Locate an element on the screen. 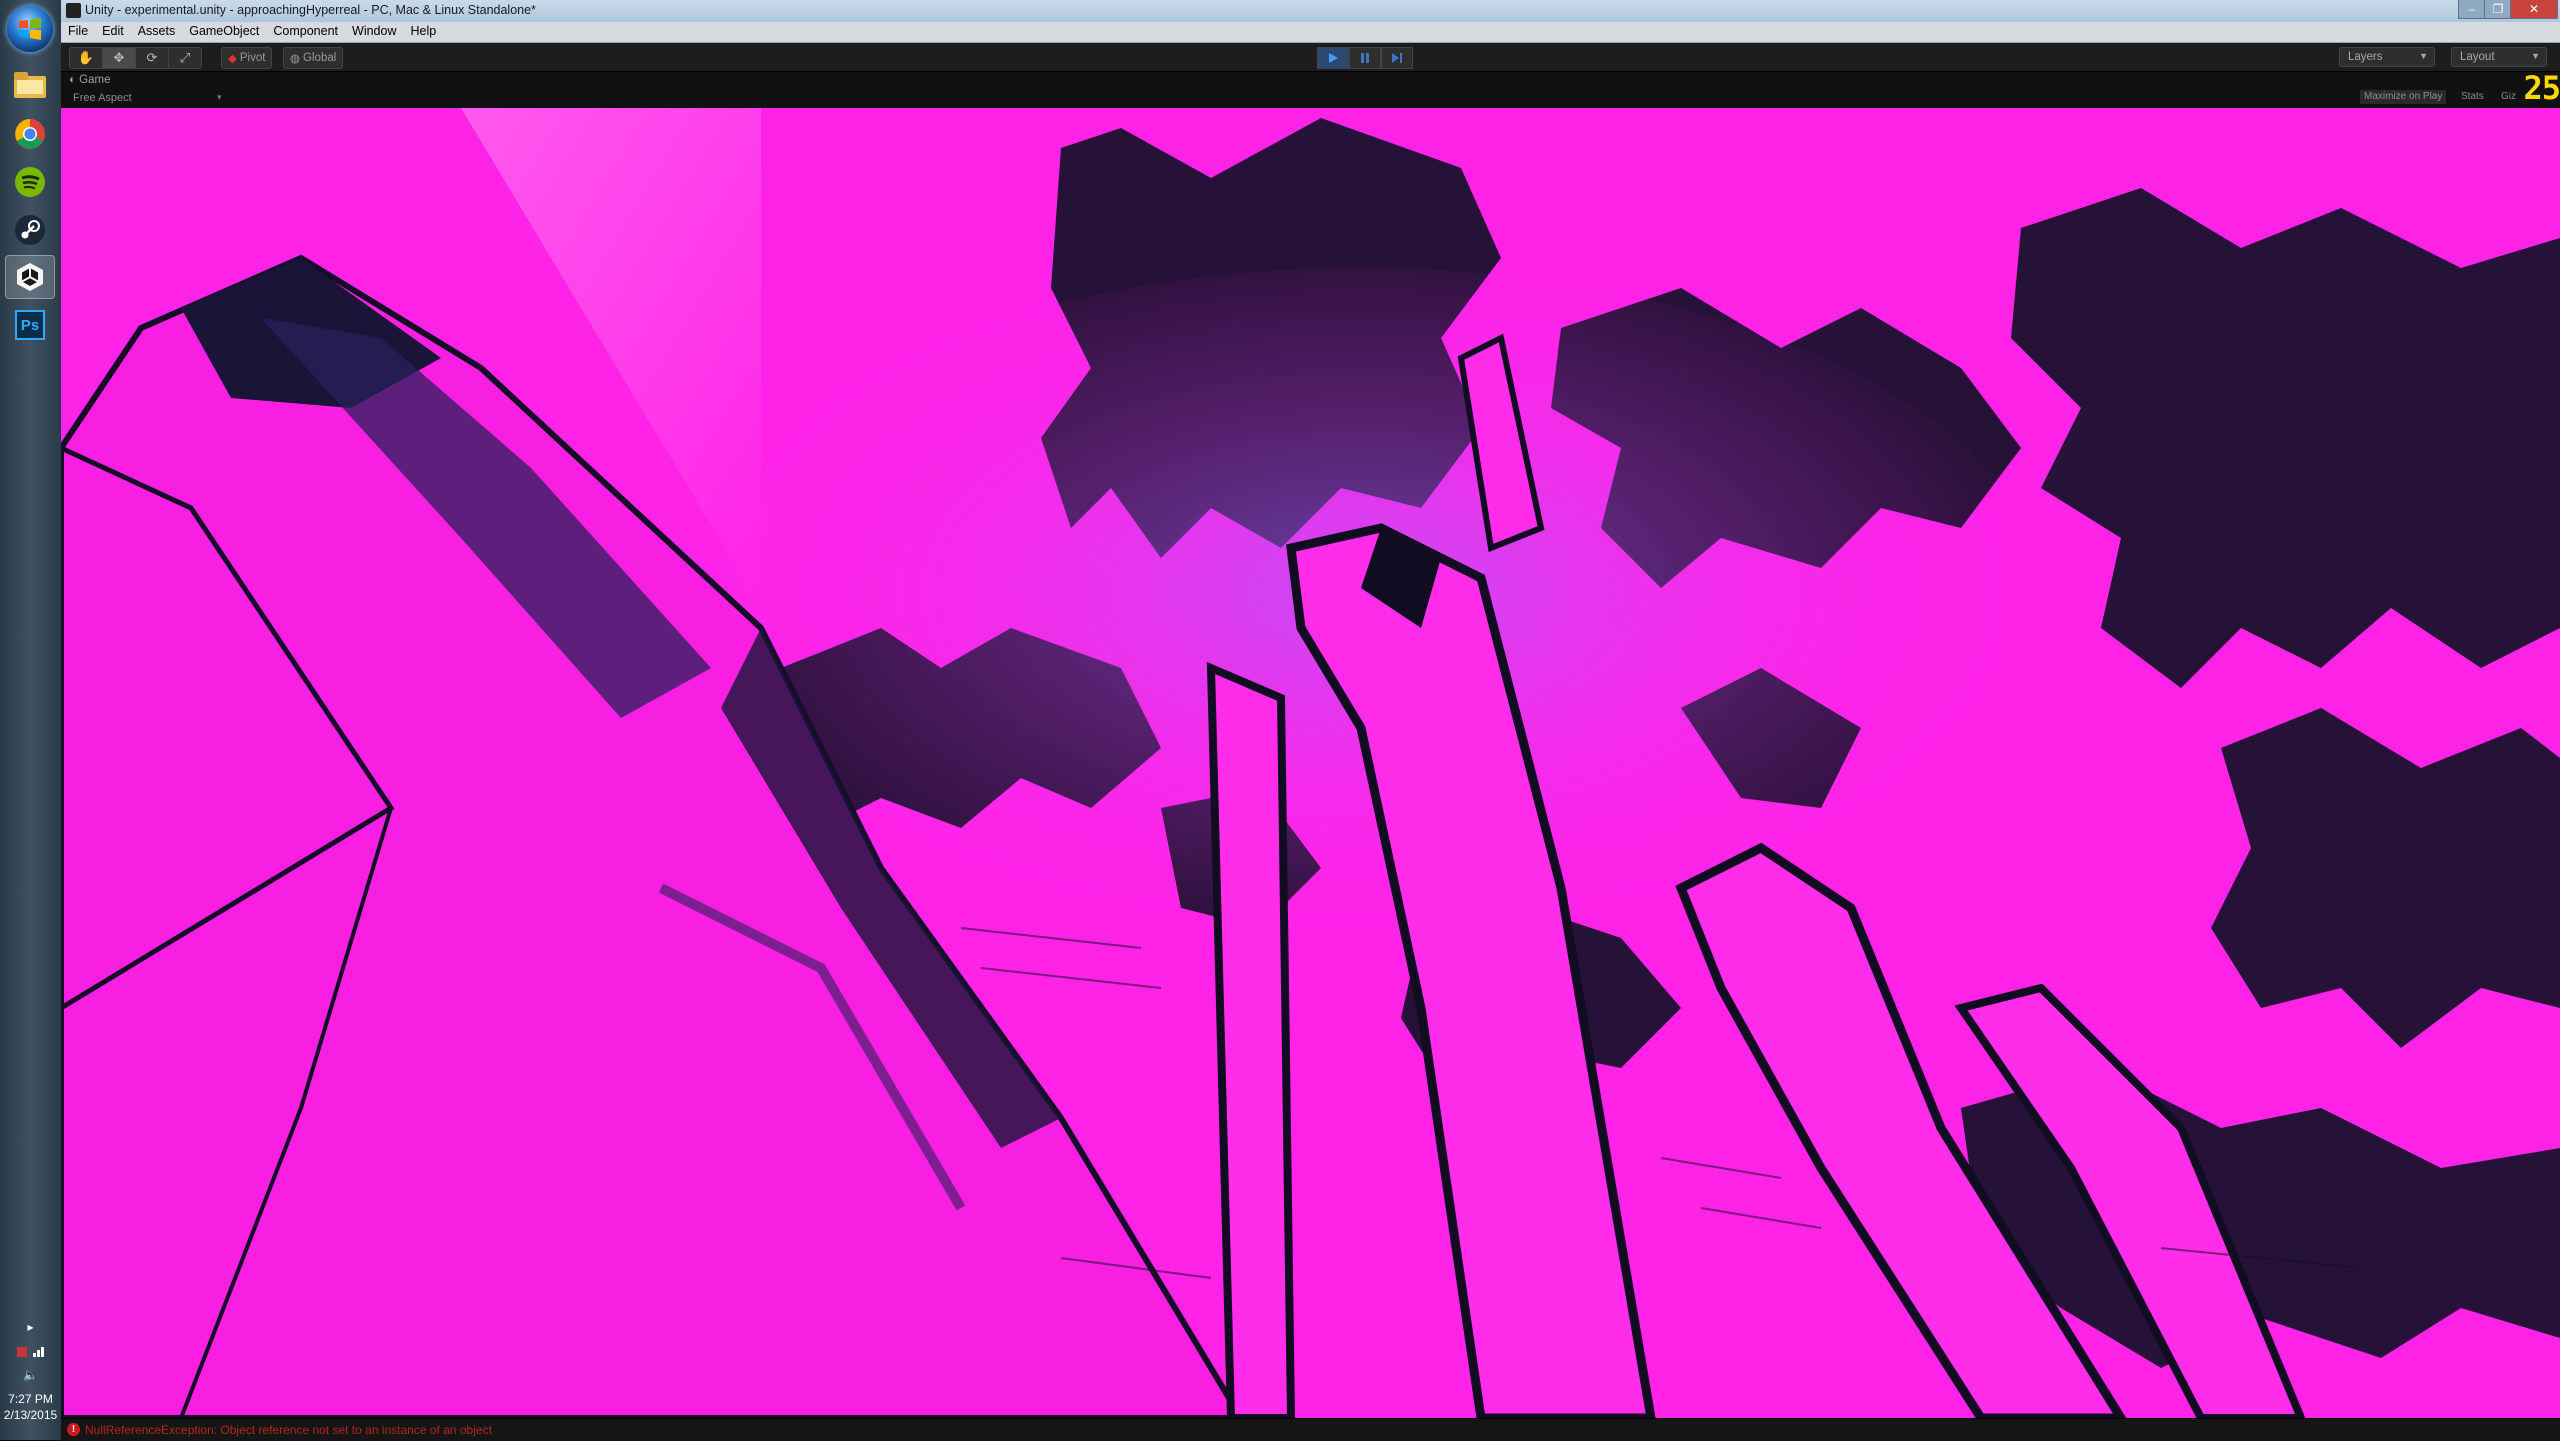  rotate-tool-icon: ⟳ is located at coordinates (152, 58).